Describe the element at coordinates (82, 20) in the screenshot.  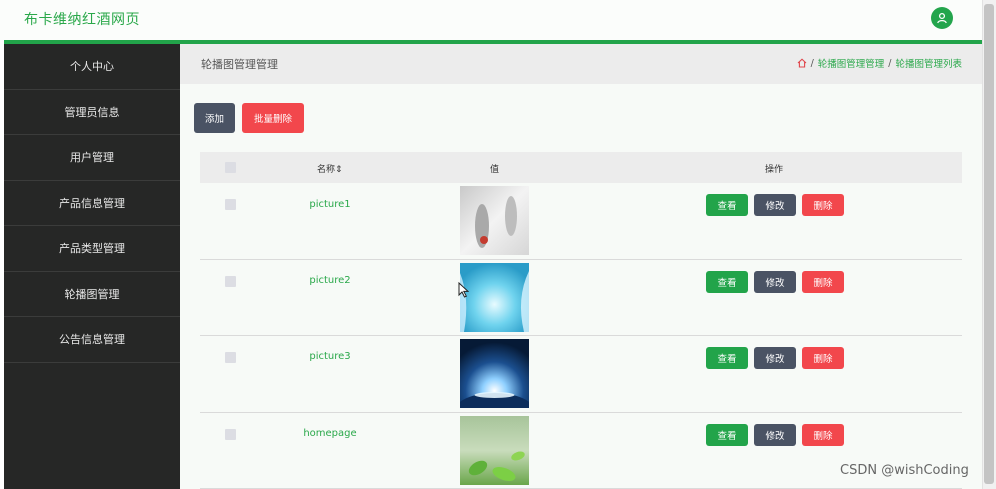
I see `app-title: 布卡维纳红酒网页` at that location.